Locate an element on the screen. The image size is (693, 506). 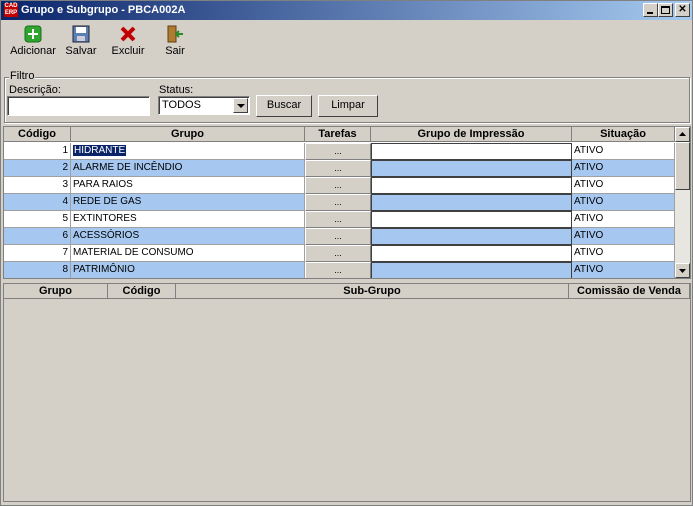
cell-codigo: 4 is located at coordinates (37, 202).